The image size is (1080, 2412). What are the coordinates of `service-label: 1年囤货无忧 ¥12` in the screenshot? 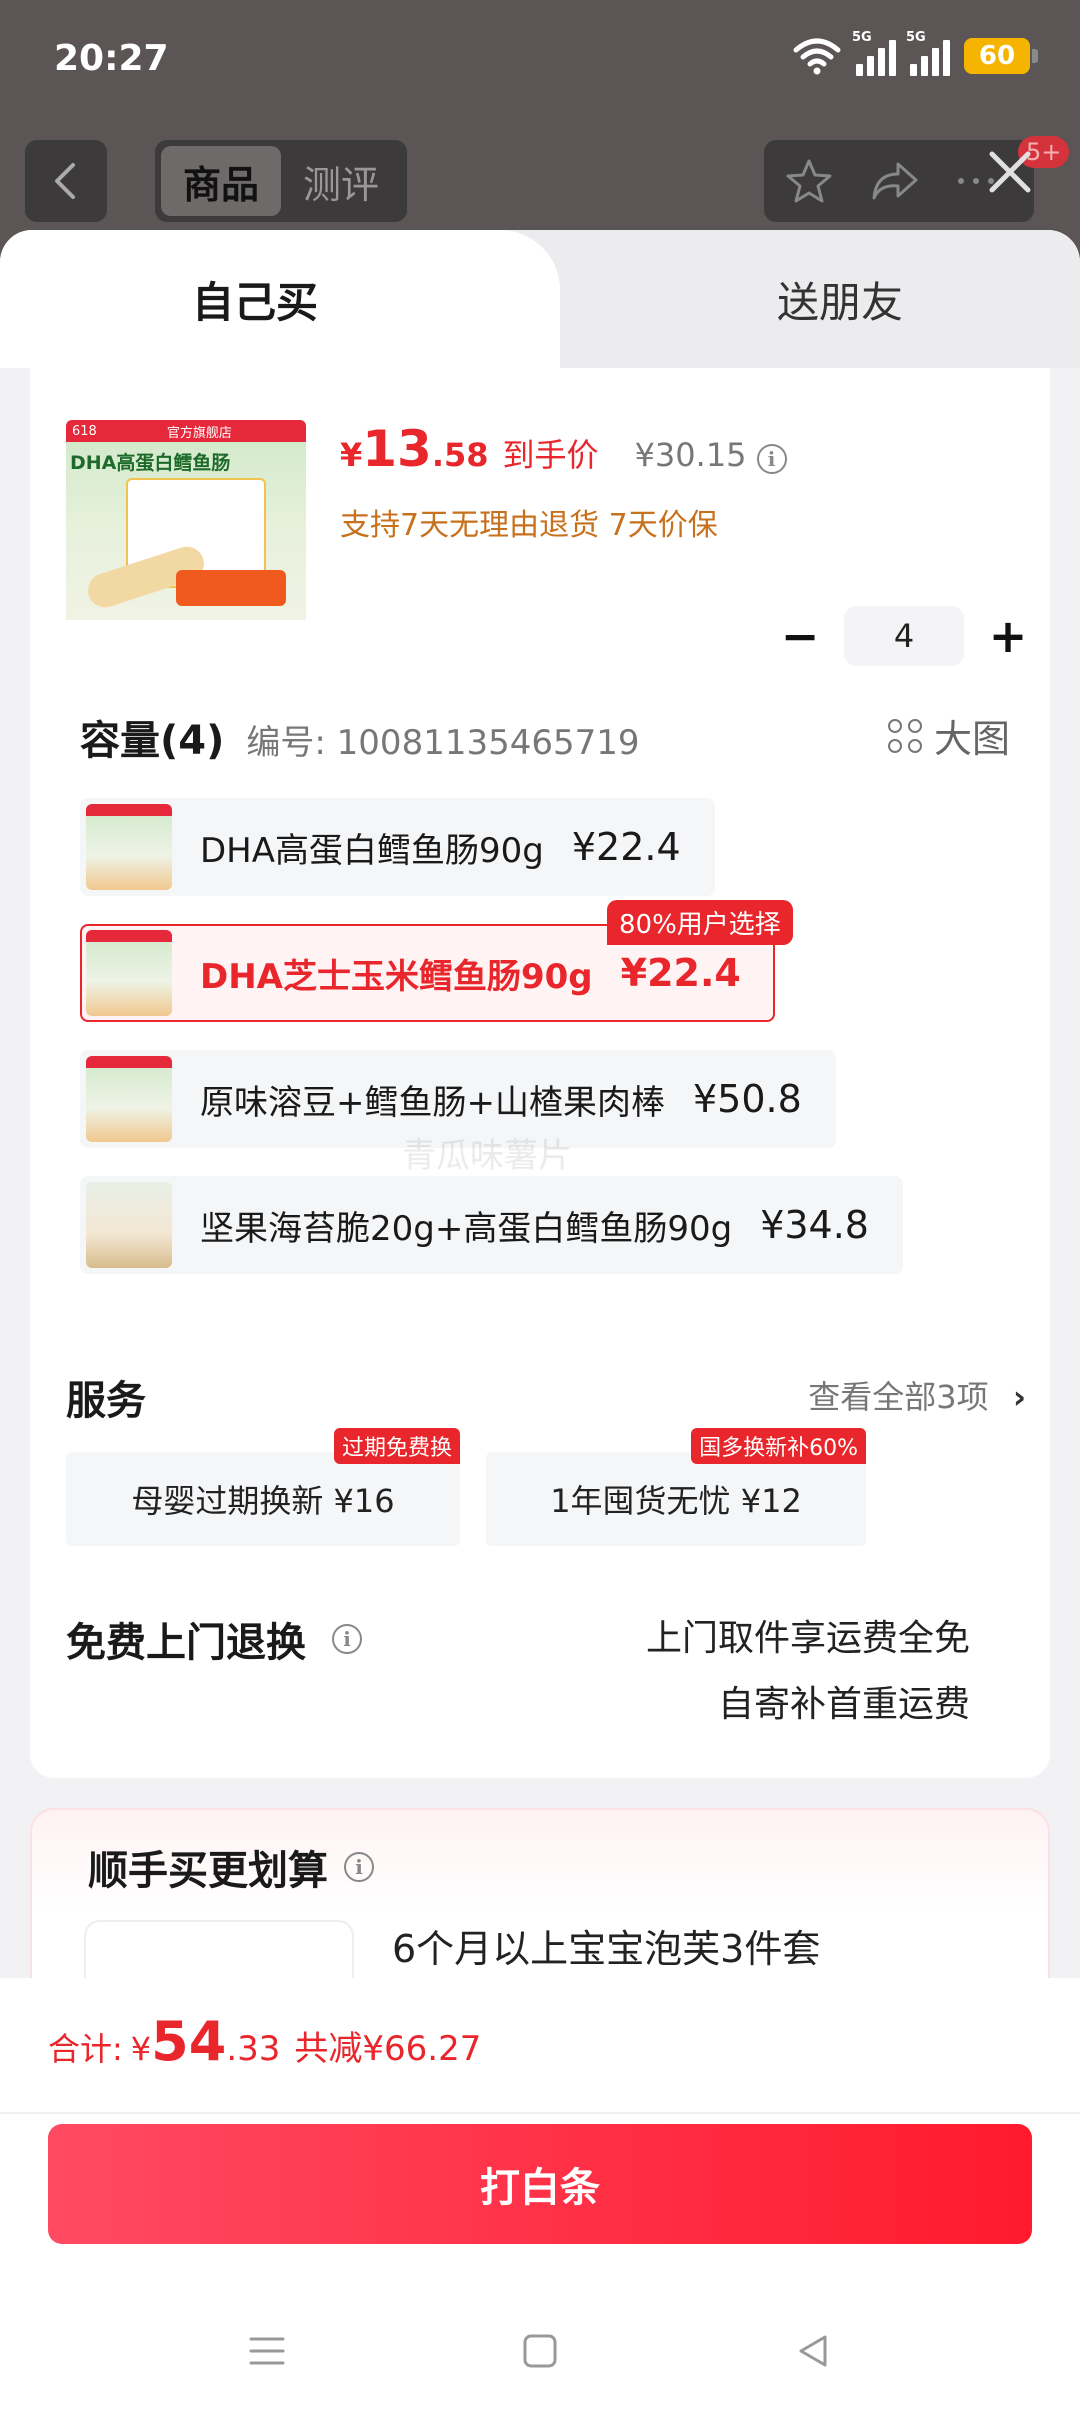 It's located at (676, 1501).